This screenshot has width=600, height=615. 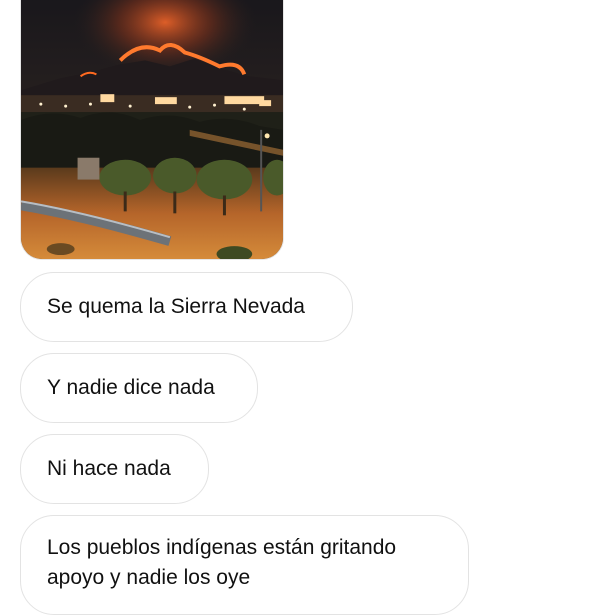 I want to click on message-bubble: Ni hace nada, so click(x=114, y=469).